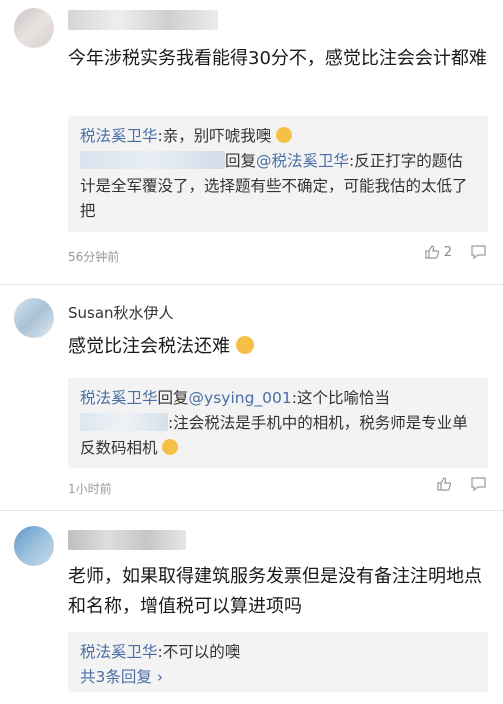 The image size is (503, 704). Describe the element at coordinates (278, 652) in the screenshot. I see `reply-line: 税法奚卫华:不可以的噢` at that location.